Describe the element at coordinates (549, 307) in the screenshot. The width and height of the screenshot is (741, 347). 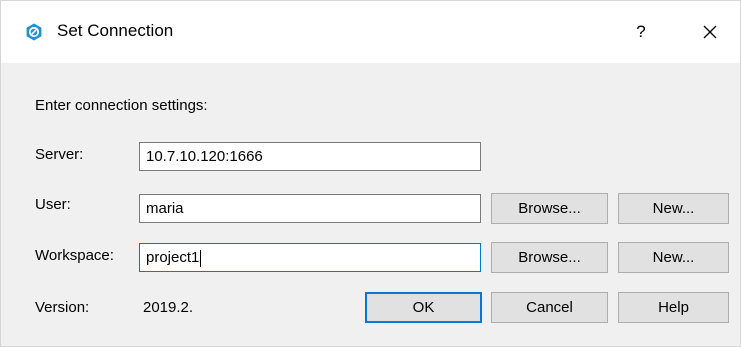
I see `cancel-button: Cancel` at that location.